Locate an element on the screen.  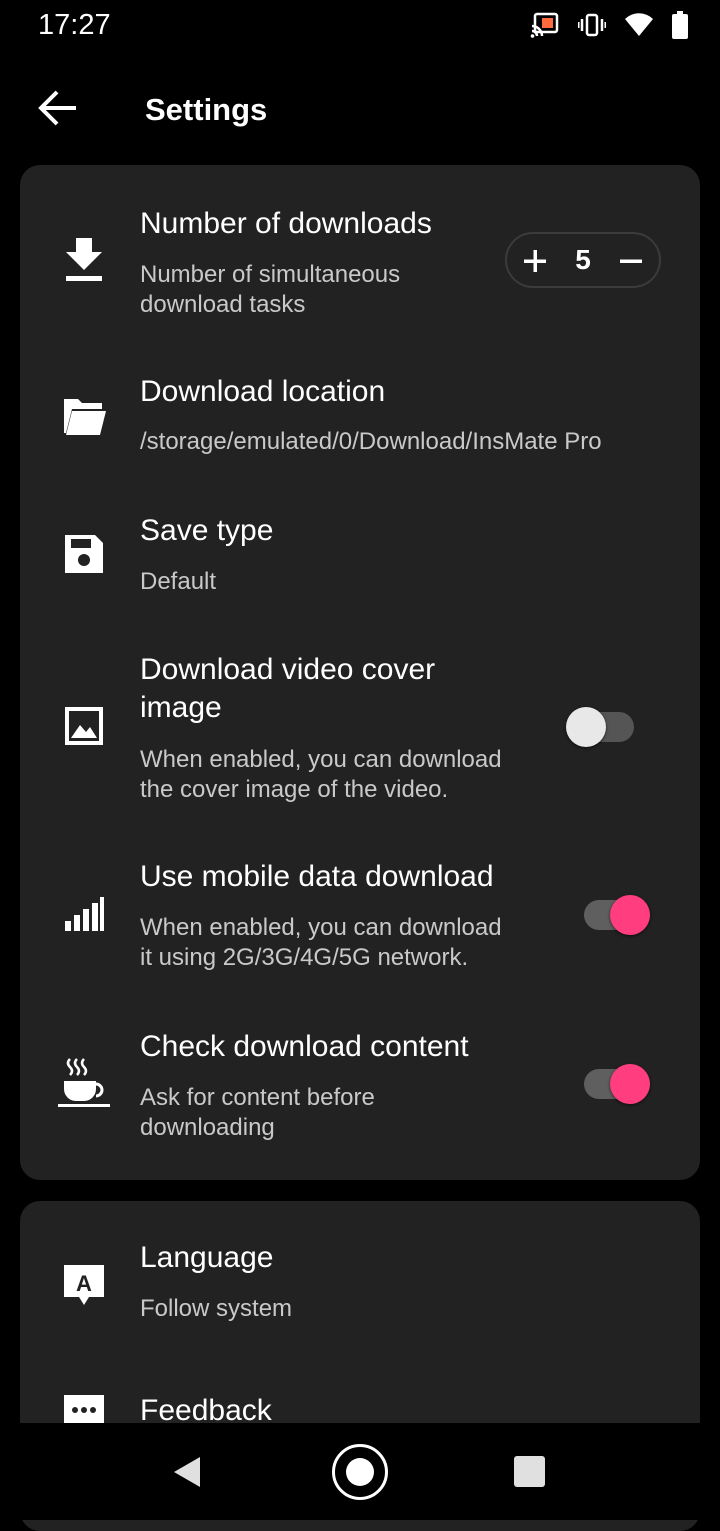
status-bar: 17:27 is located at coordinates (360, 27).